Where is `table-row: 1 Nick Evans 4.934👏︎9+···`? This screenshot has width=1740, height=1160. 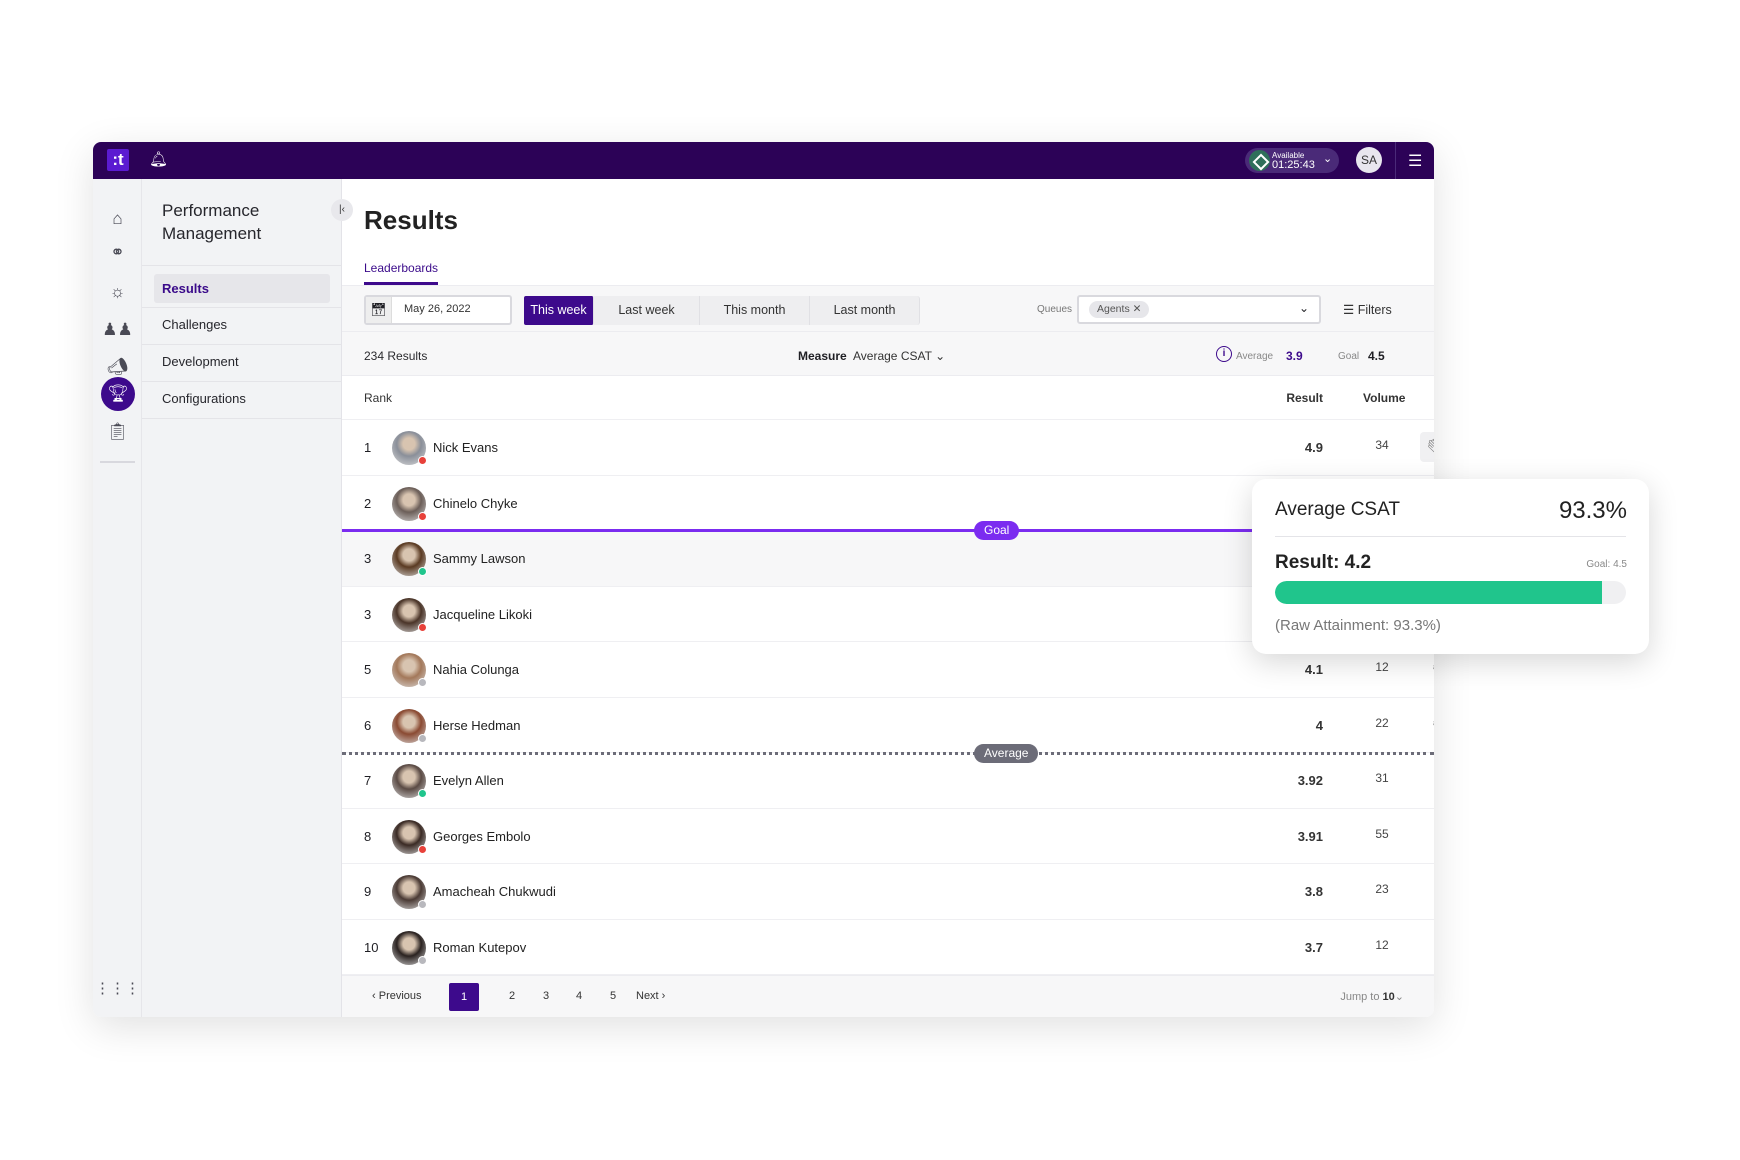 table-row: 1 Nick Evans 4.934👏︎9+··· is located at coordinates (888, 448).